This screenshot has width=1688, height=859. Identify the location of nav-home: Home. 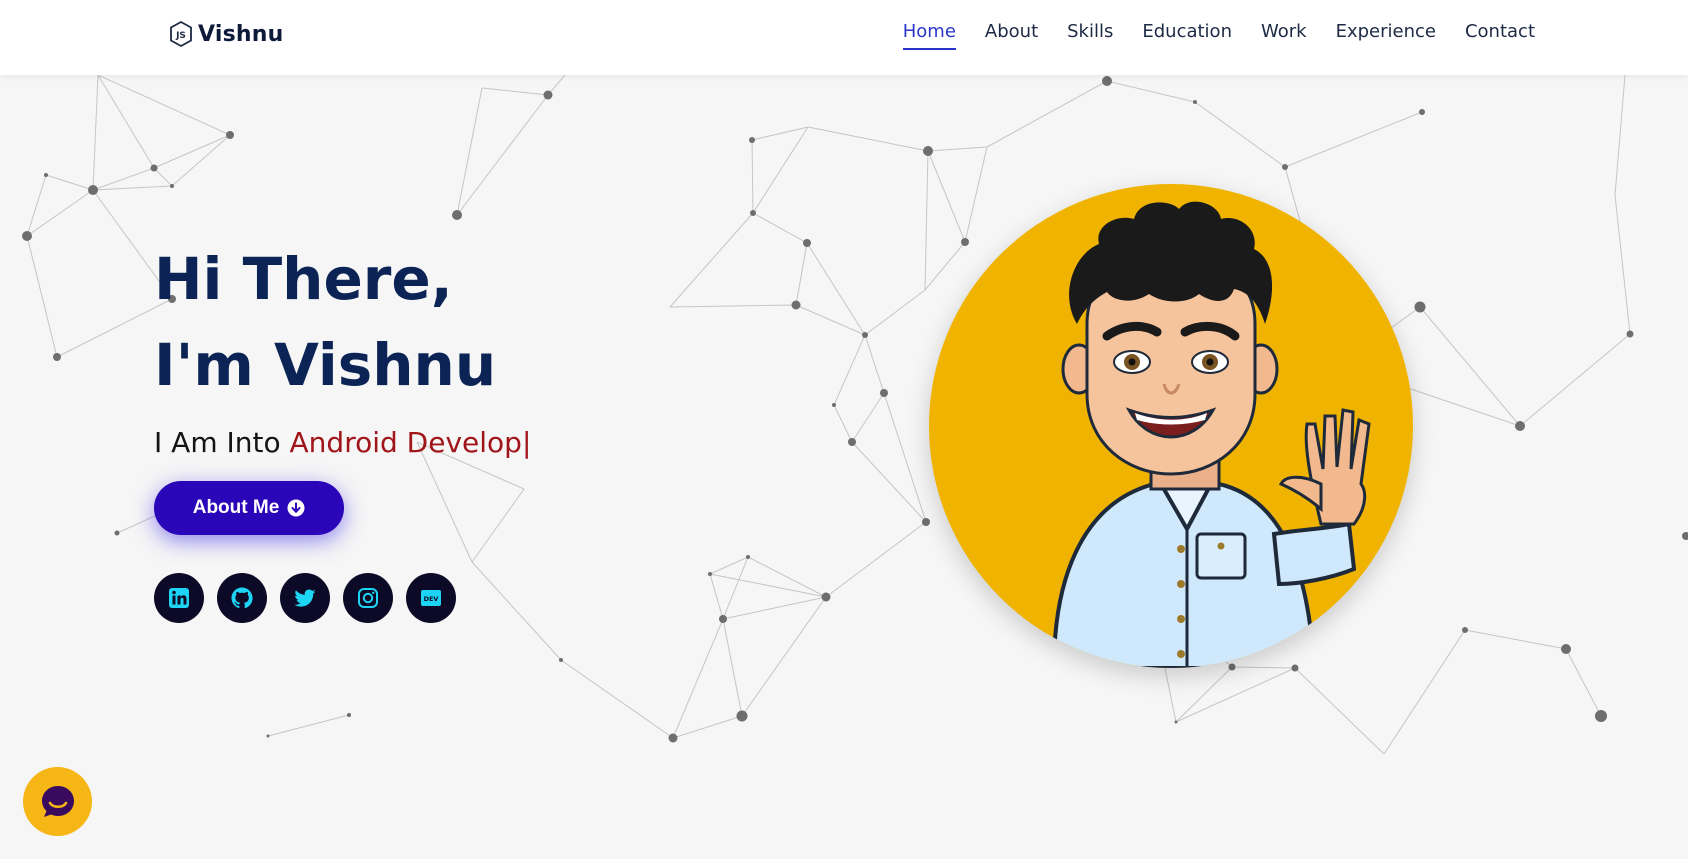
(929, 36).